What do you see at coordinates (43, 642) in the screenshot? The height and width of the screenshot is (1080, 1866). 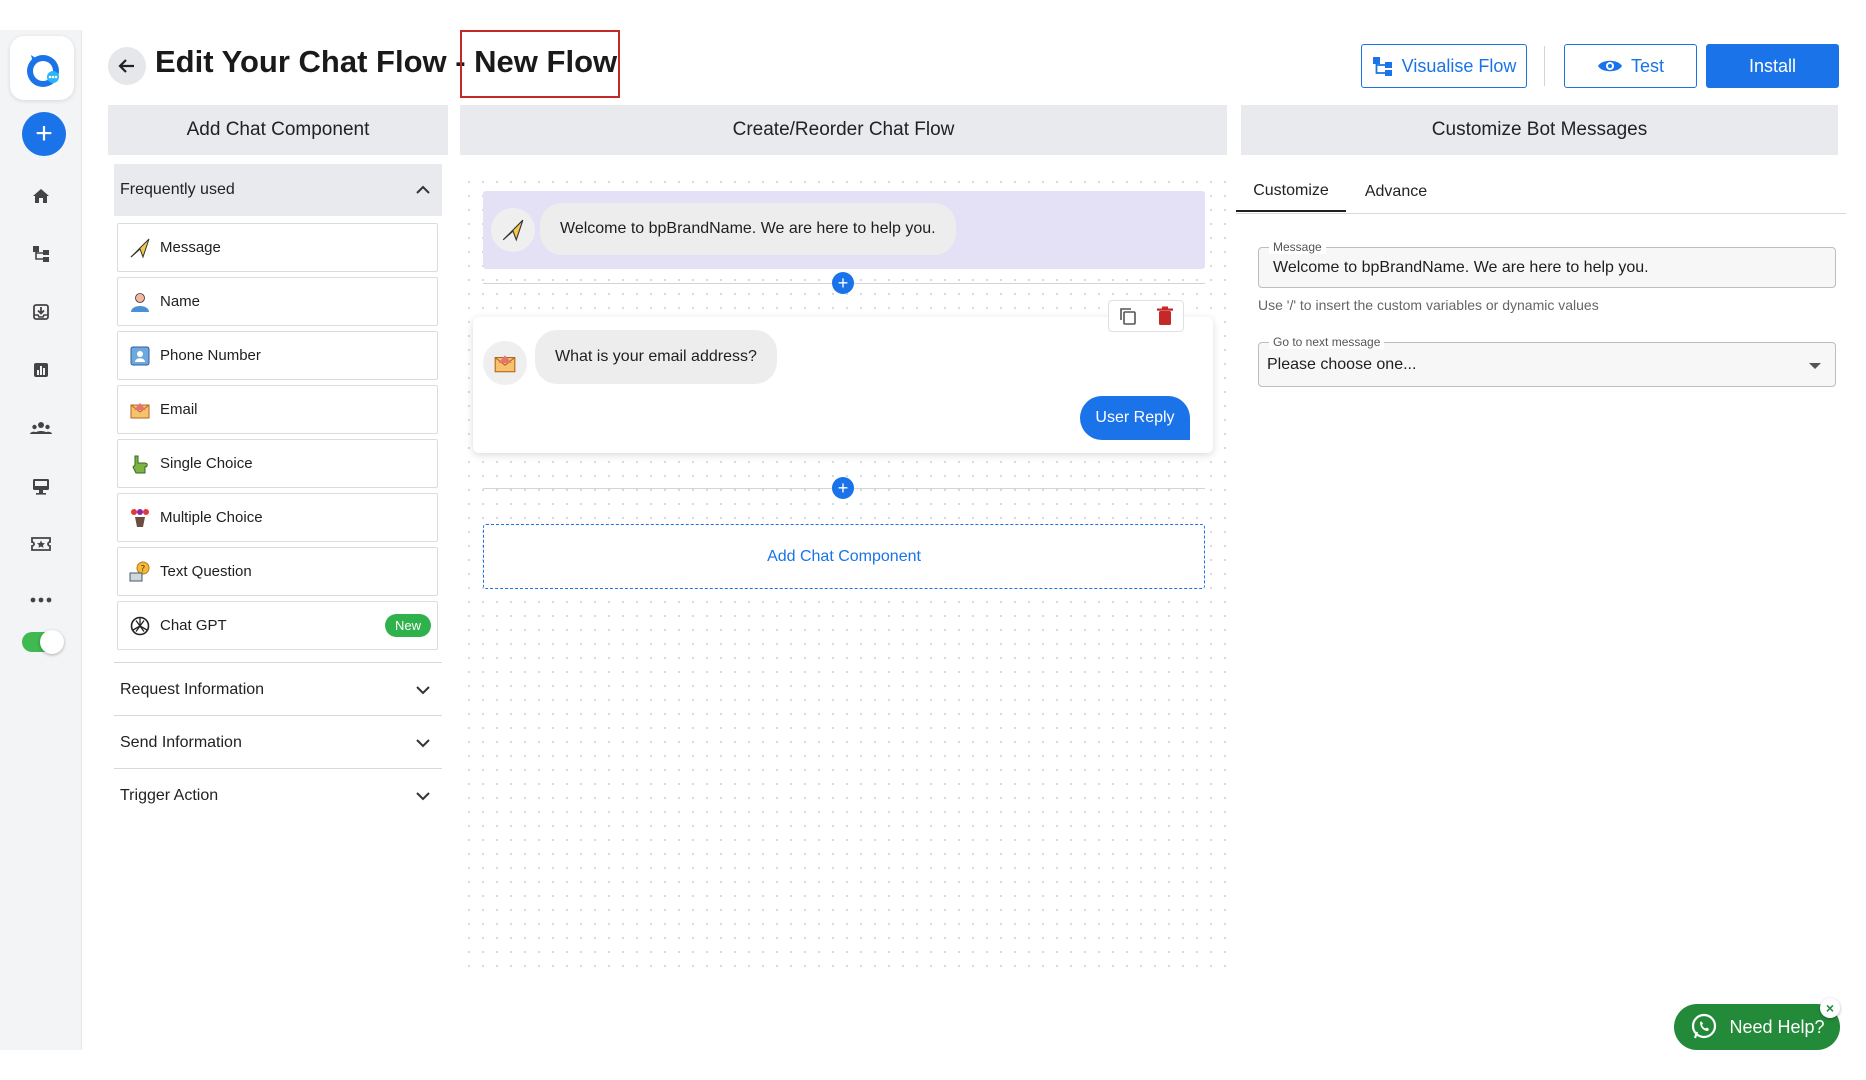 I see `bot-status-toggle` at bounding box center [43, 642].